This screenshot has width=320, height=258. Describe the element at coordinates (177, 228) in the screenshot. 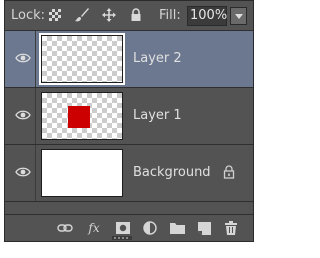

I see `new-group-icon` at that location.